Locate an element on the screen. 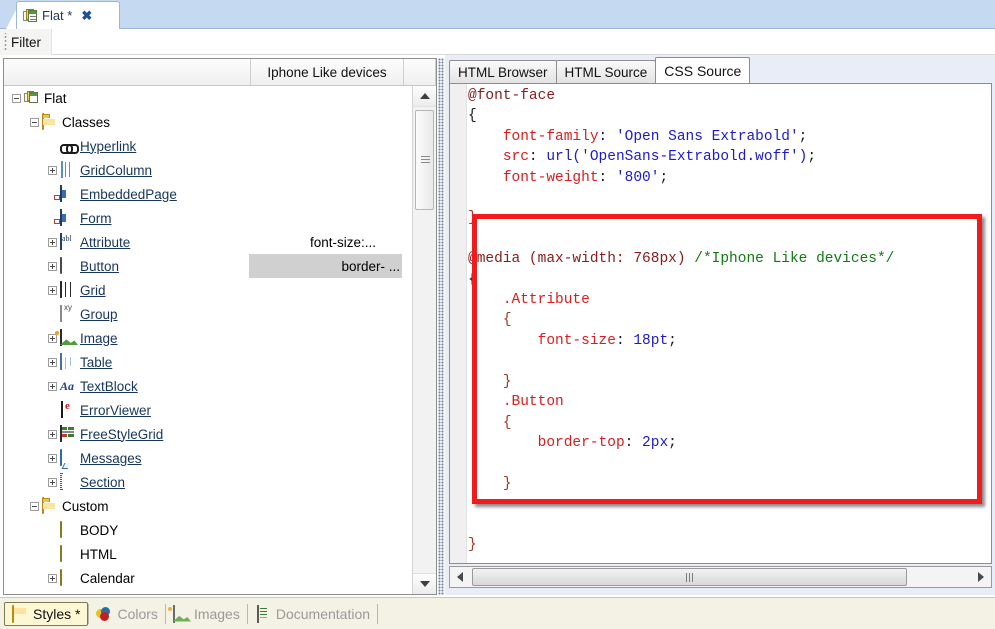 The image size is (995, 629). tree-row-form: Form is located at coordinates (208, 218).